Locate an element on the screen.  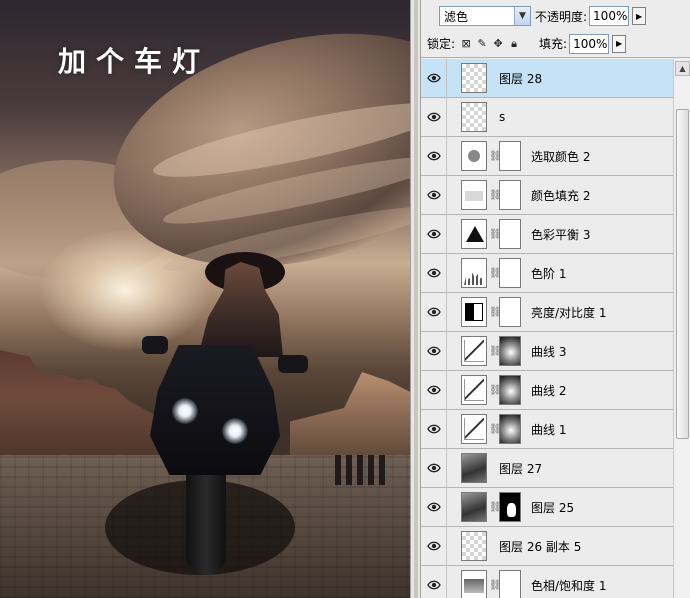
layer-row: ⛓ 颜色填充 2 is located at coordinates (547, 195).